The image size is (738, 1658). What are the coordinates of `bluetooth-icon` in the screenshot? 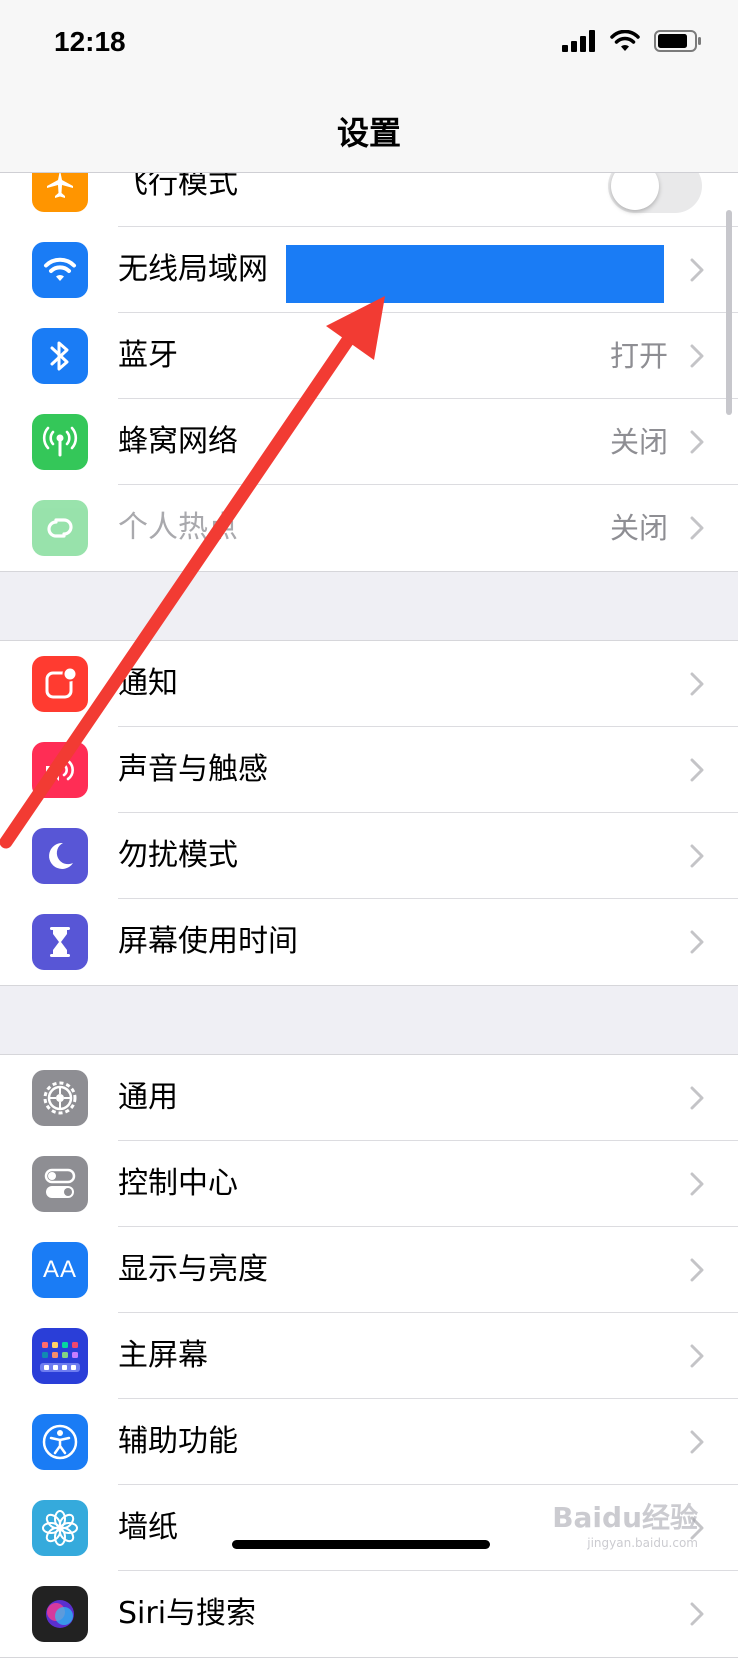 It's located at (60, 356).